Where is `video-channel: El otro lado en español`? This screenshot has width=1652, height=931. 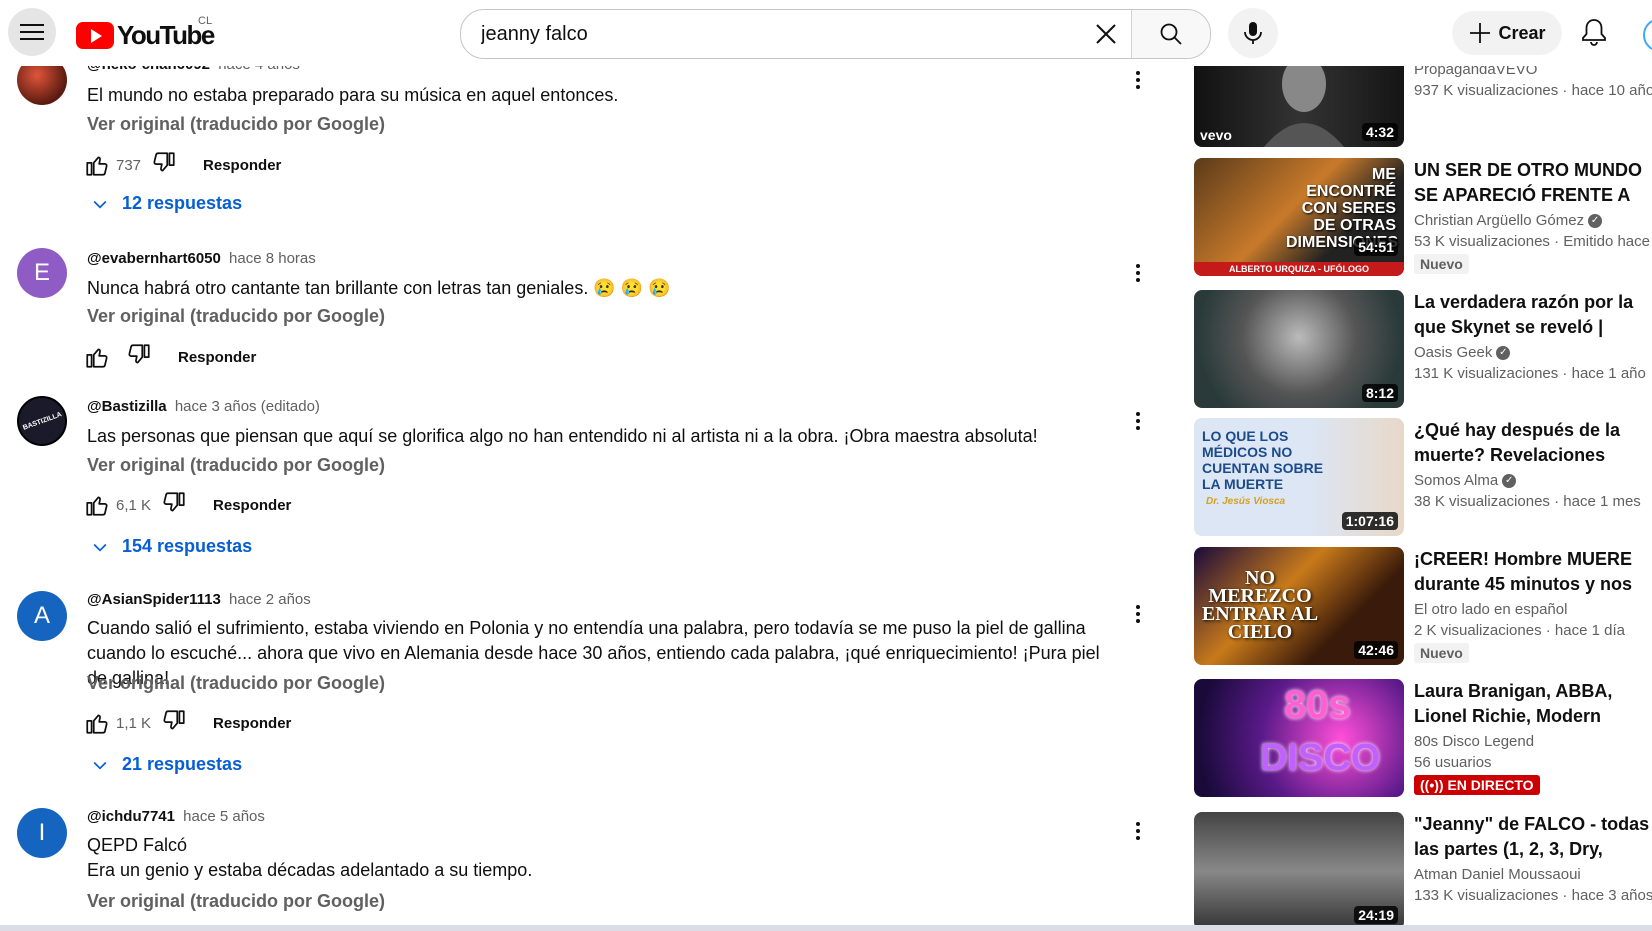 video-channel: El otro lado en español is located at coordinates (1533, 609).